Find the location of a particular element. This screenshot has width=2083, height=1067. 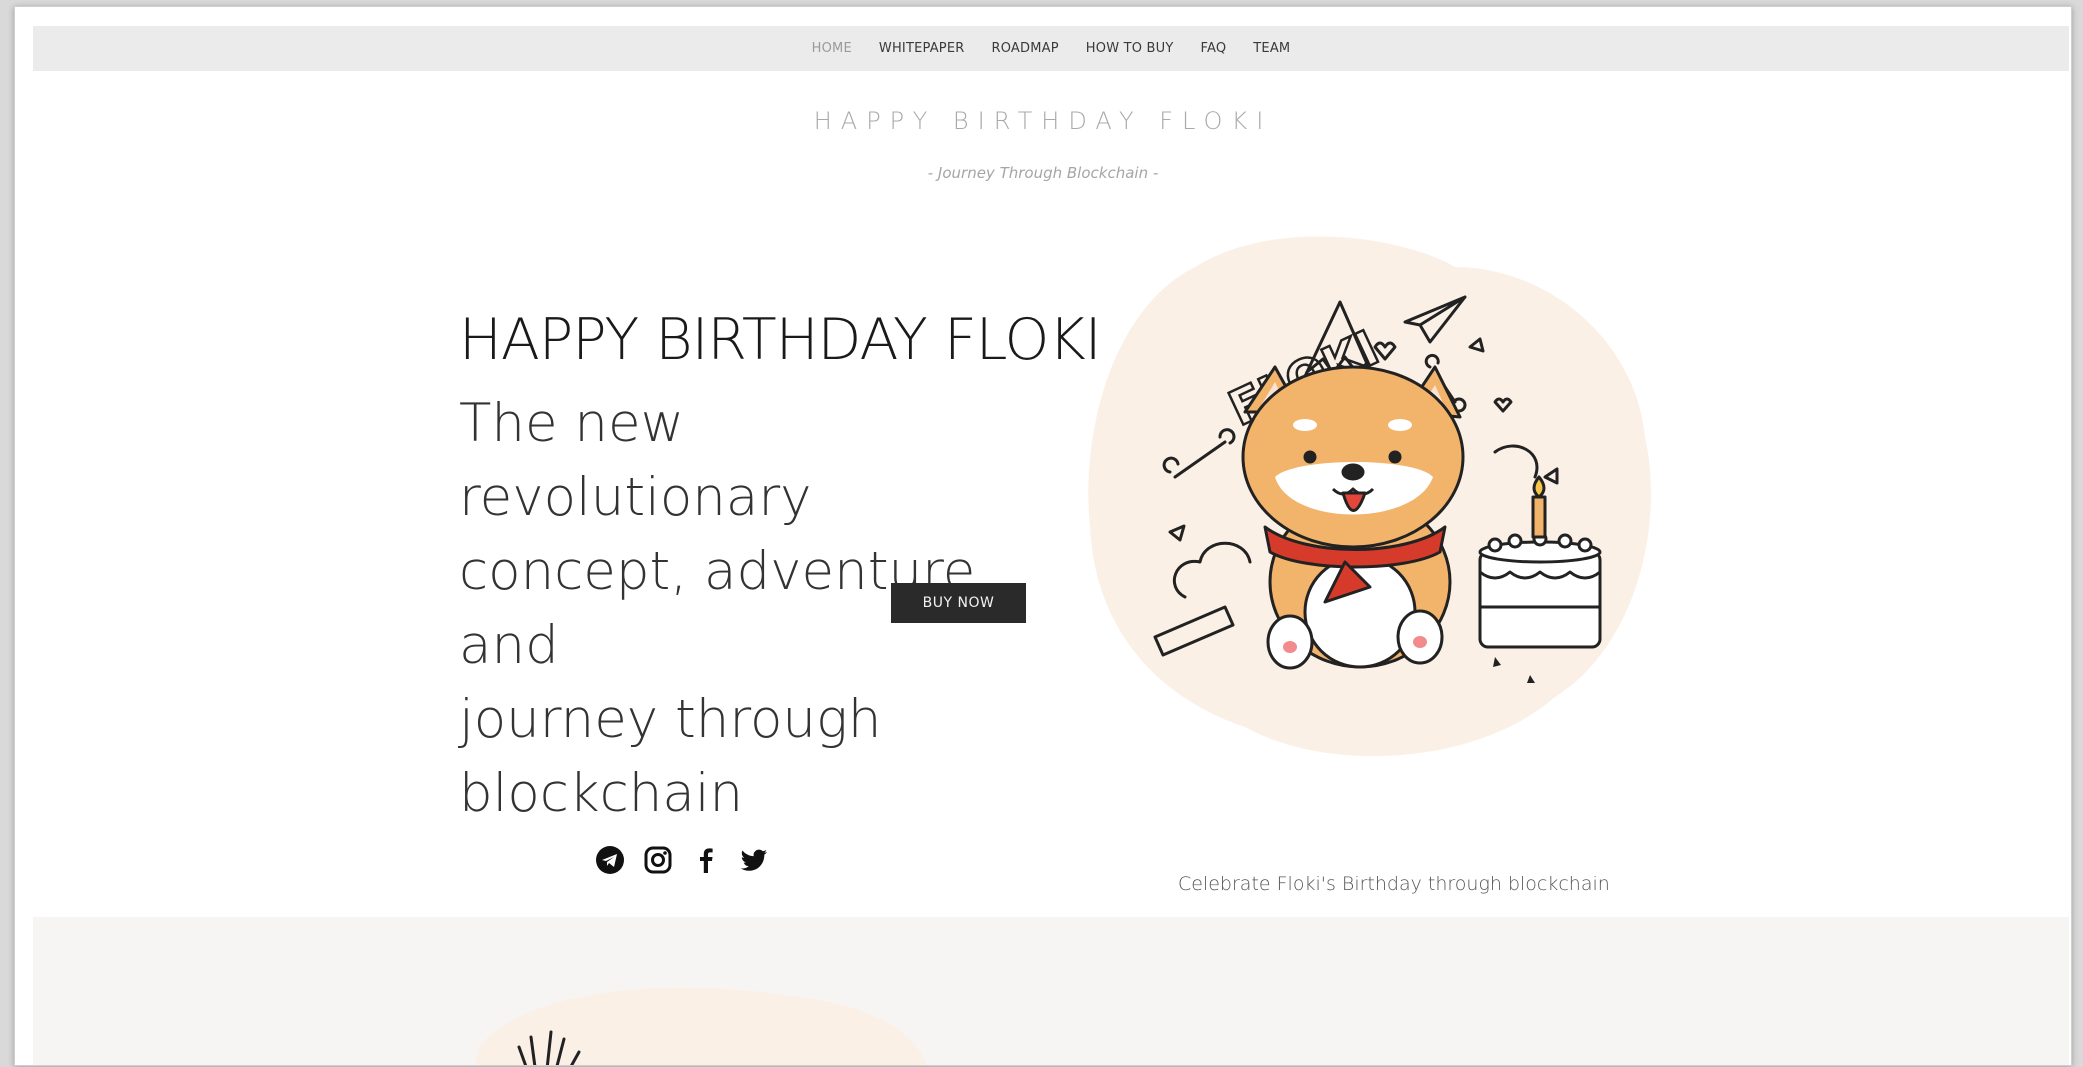

nav-home: HOME is located at coordinates (832, 48).